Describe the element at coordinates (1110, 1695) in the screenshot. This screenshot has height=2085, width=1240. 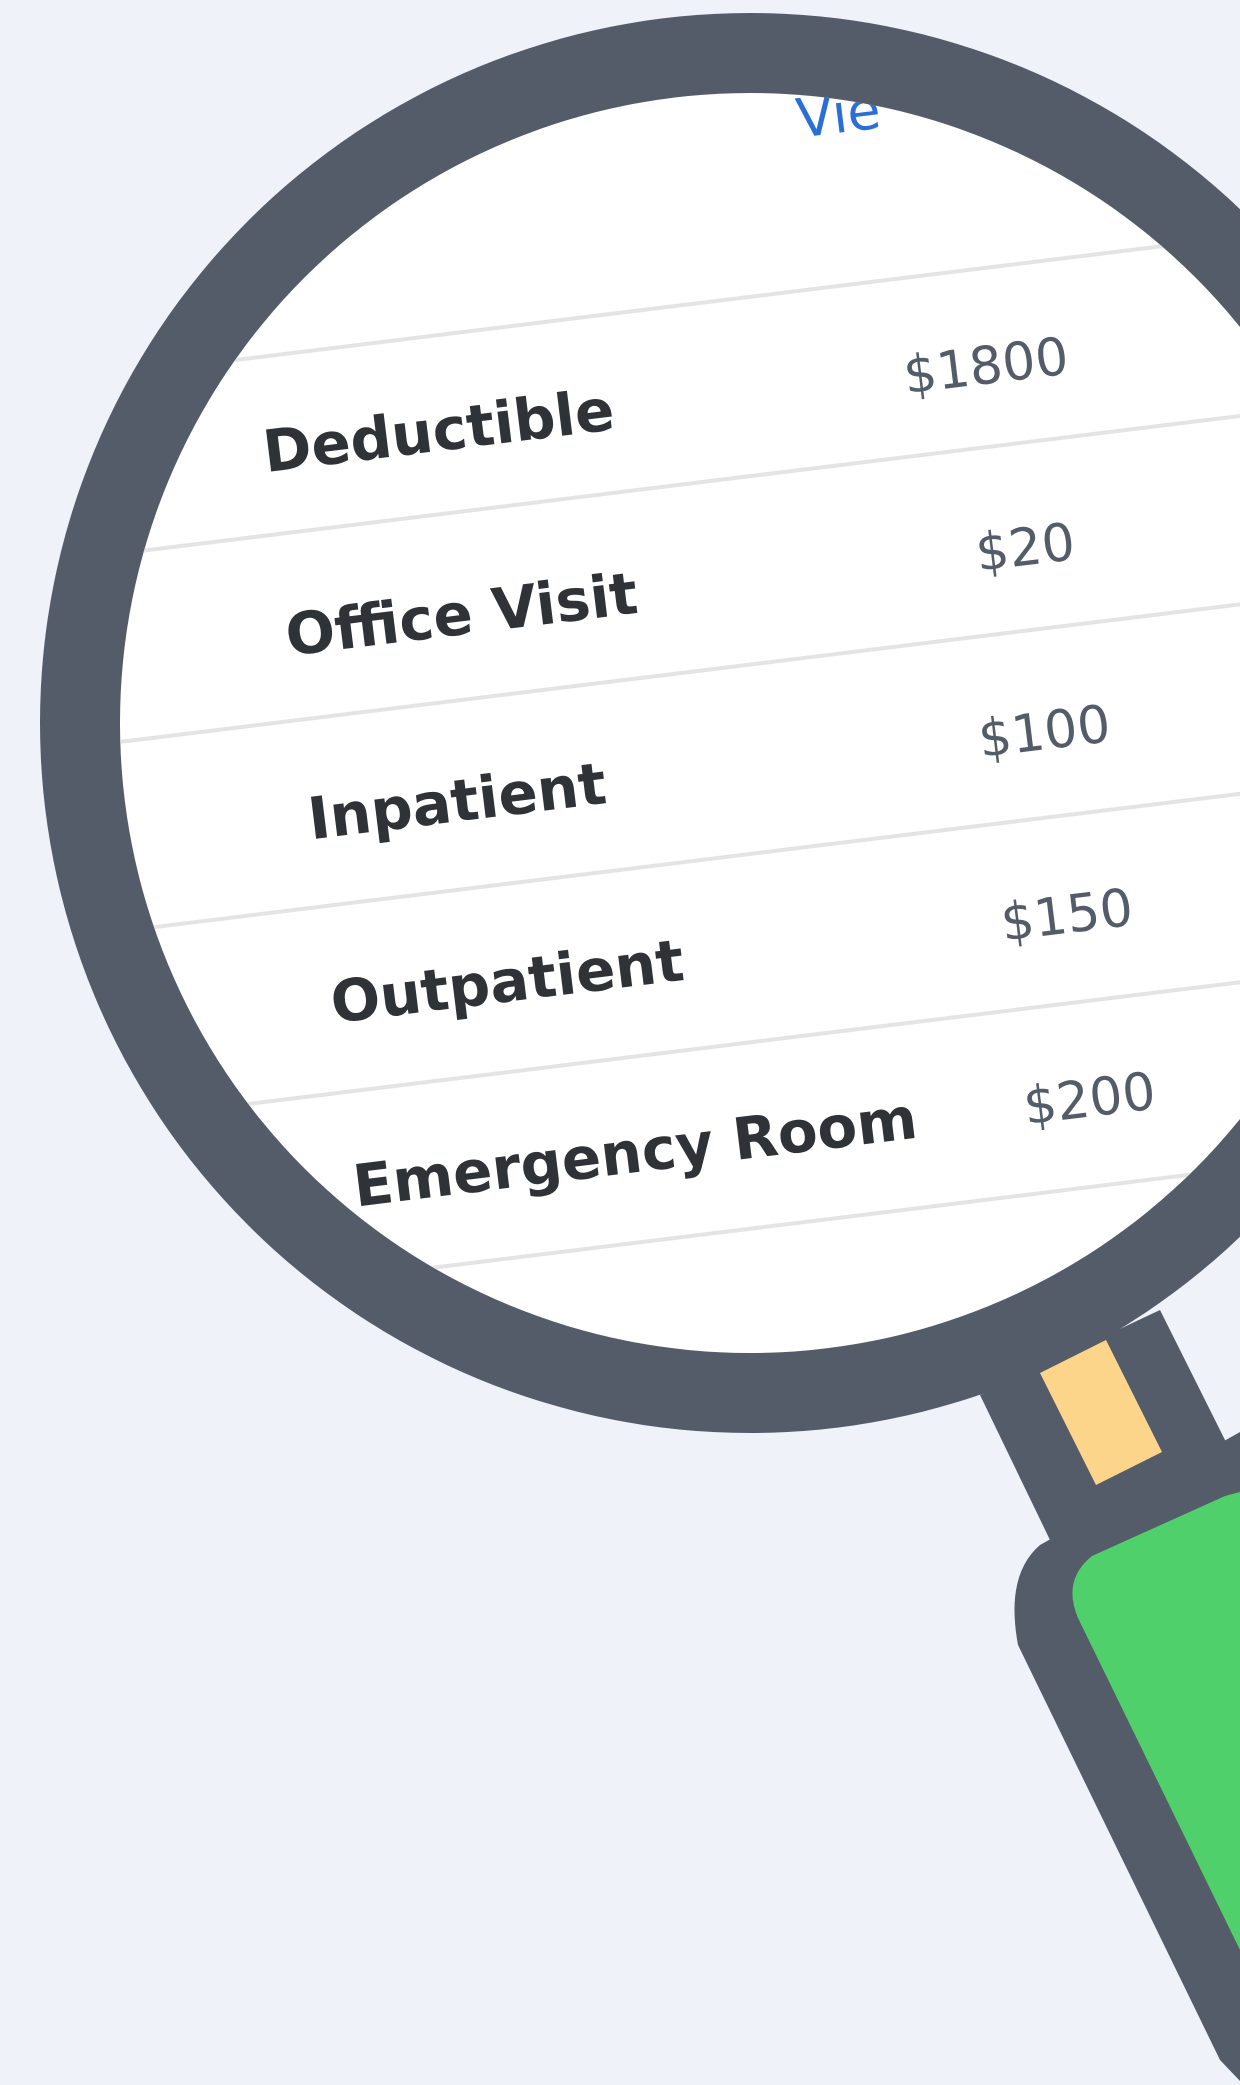
I see `handle` at that location.